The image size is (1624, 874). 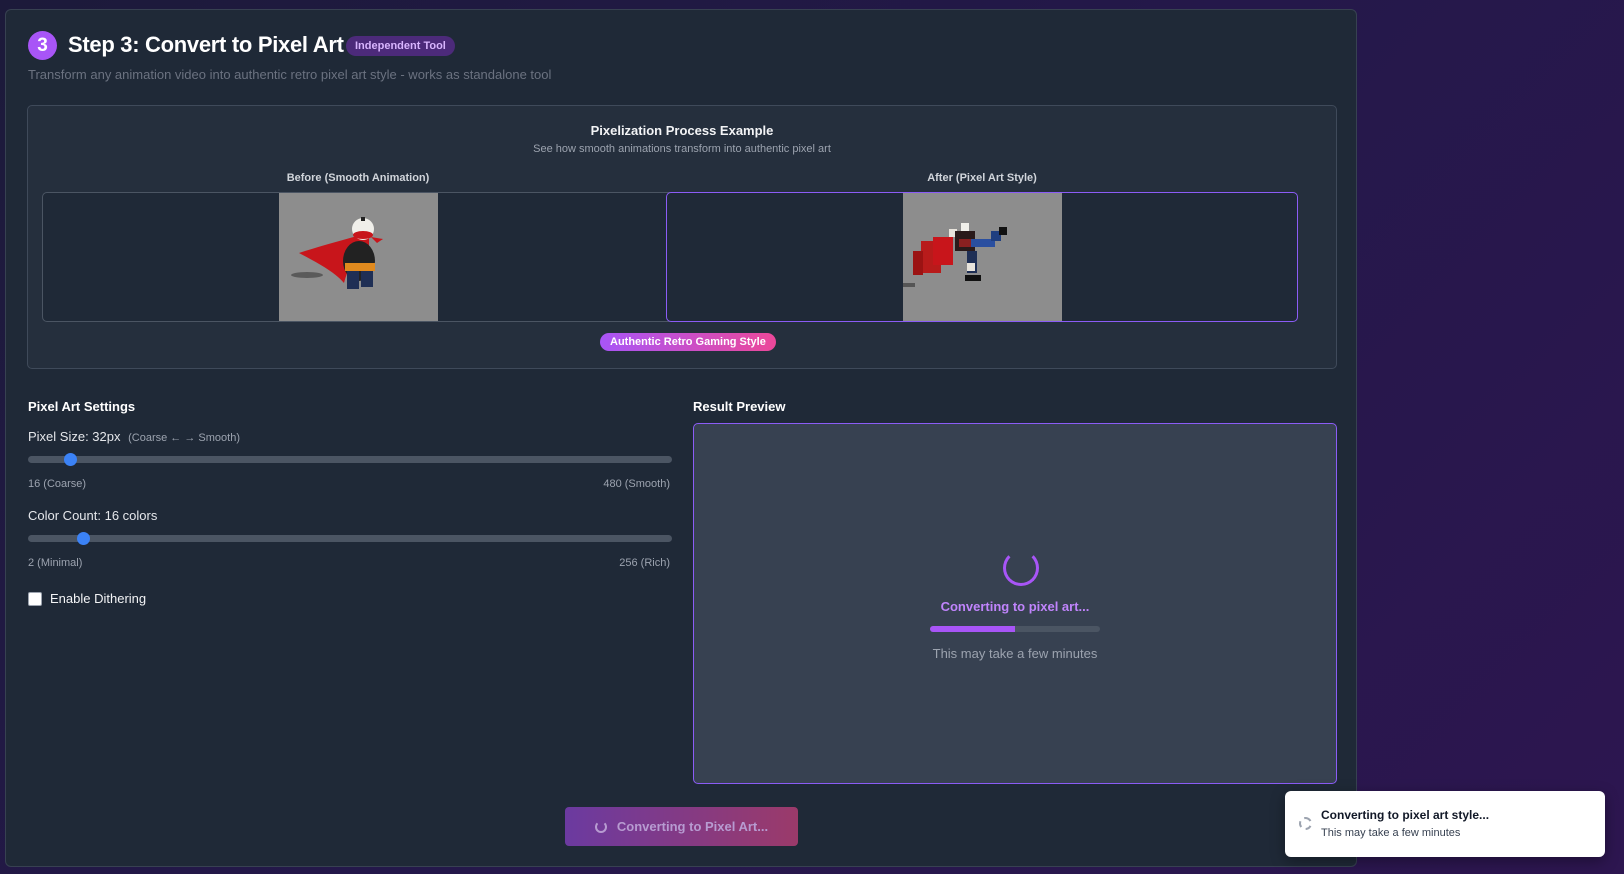 I want to click on pixel-size-hint: (Coarse ← → Smooth), so click(x=184, y=438).